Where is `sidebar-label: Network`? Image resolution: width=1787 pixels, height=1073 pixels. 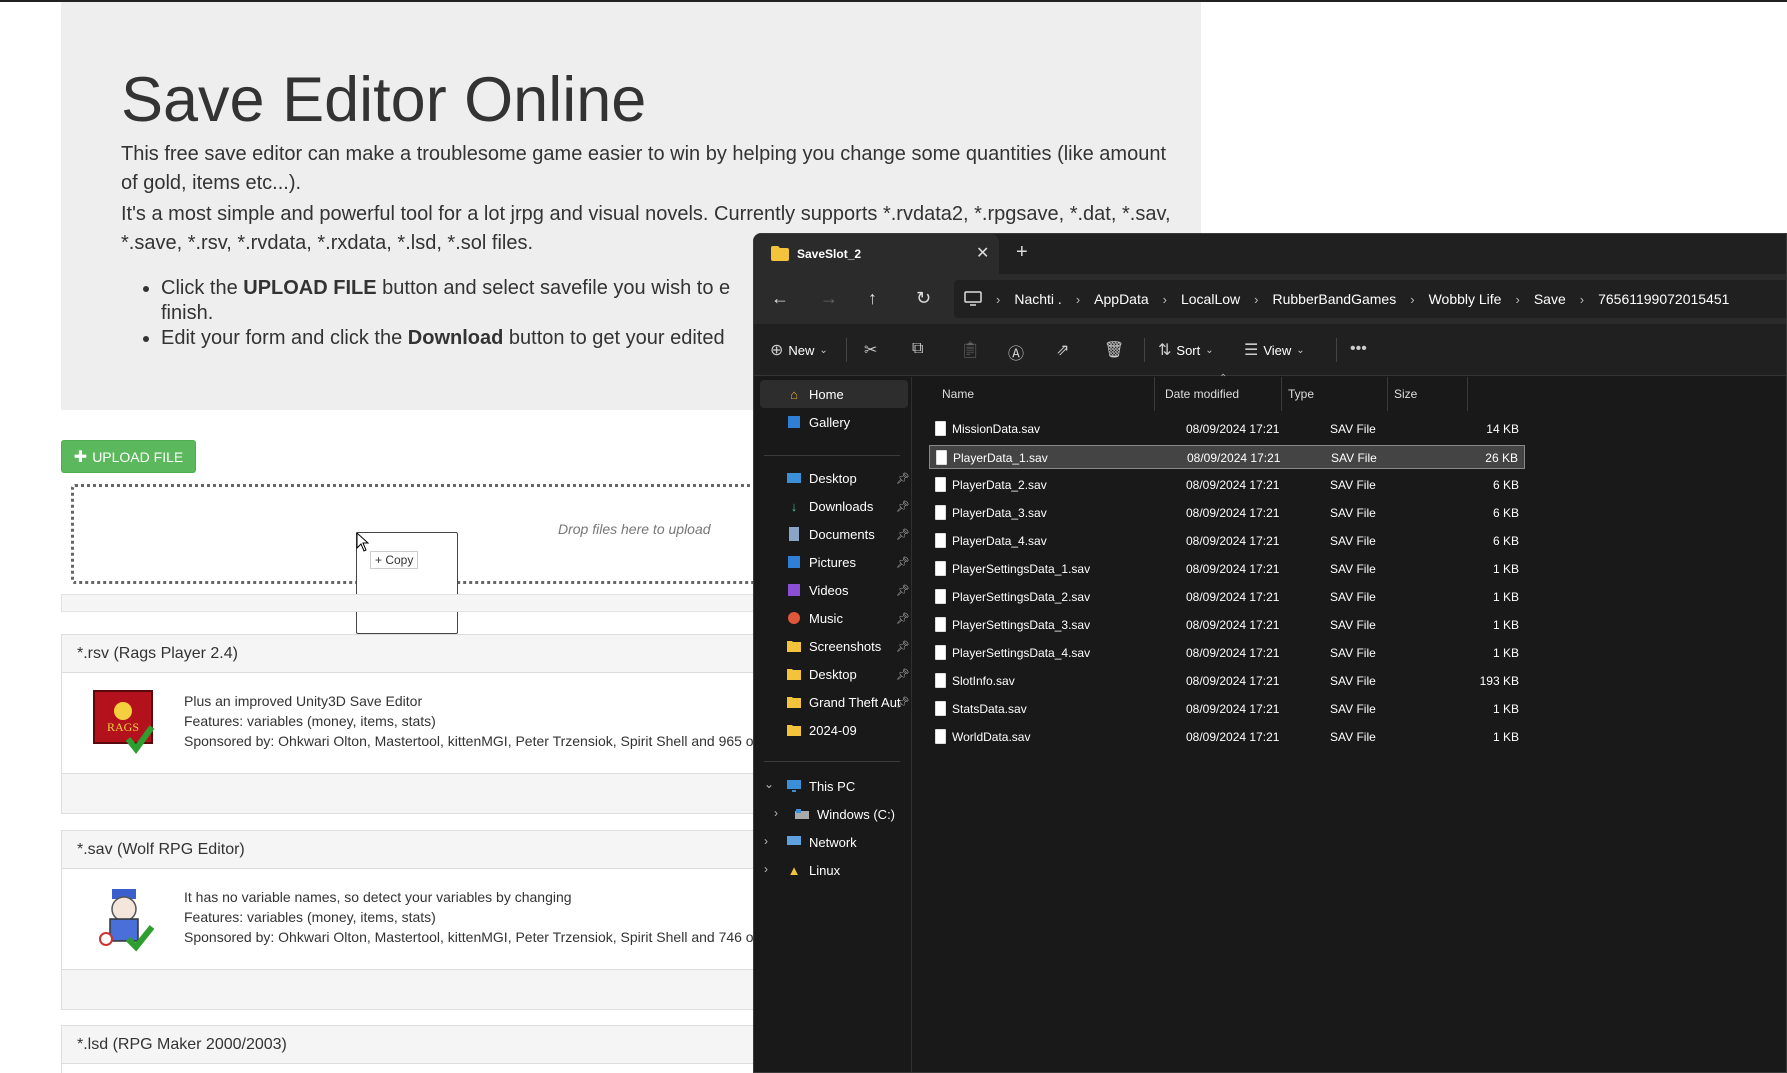 sidebar-label: Network is located at coordinates (833, 842).